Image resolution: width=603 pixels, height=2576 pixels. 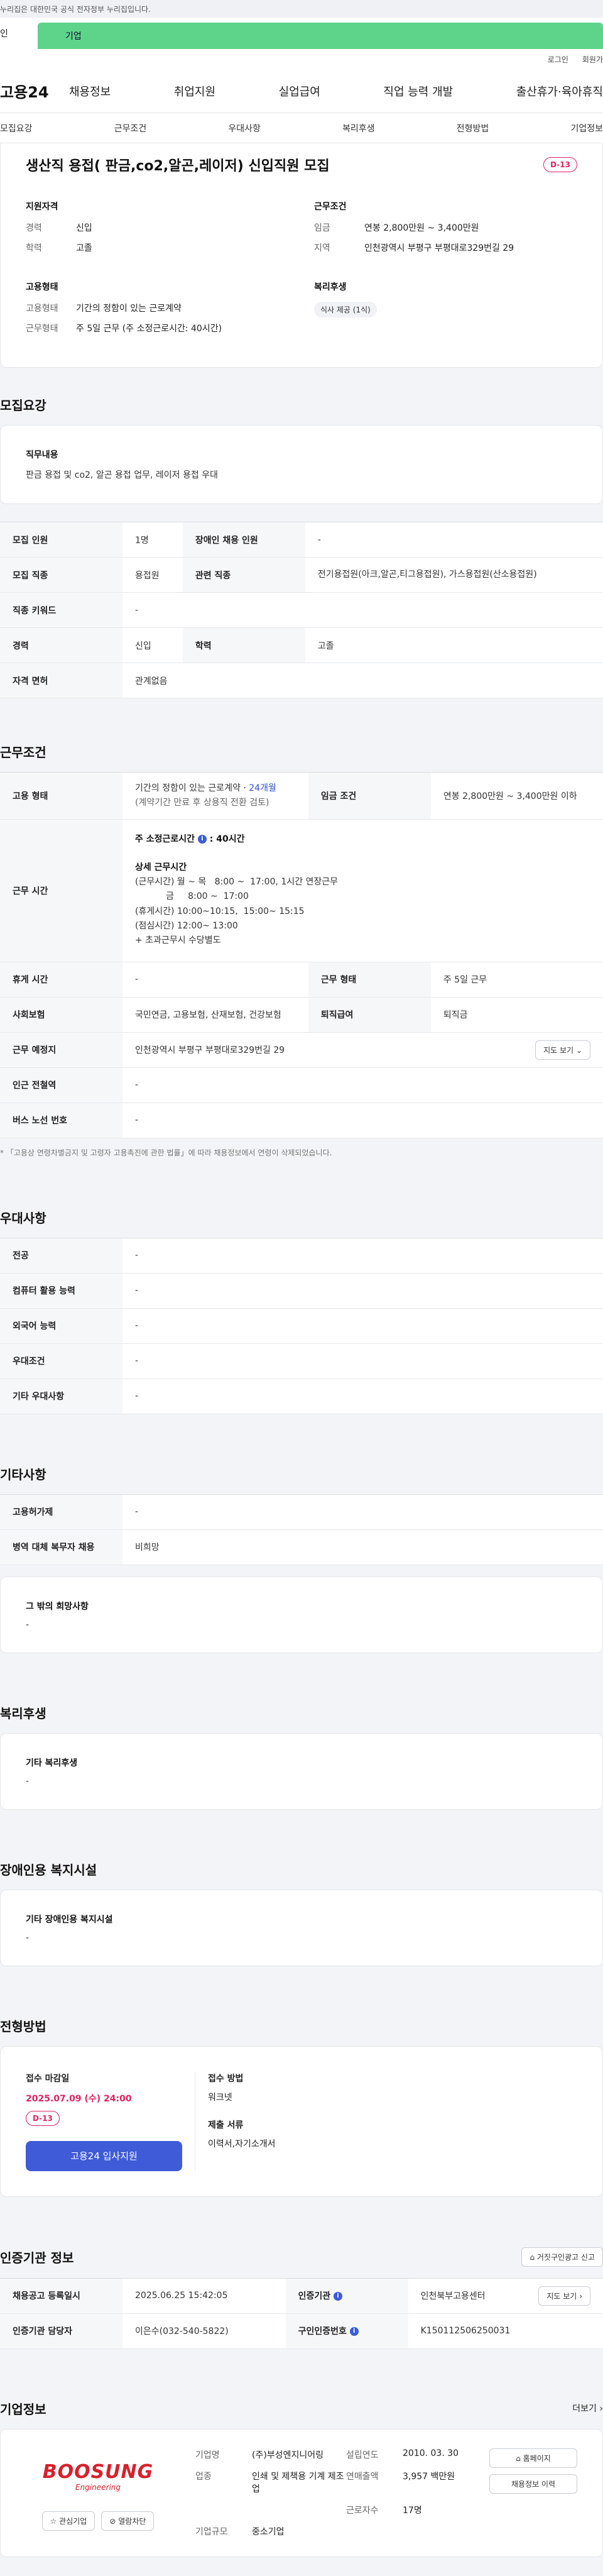 I want to click on favorite-label: 관심기업, so click(x=73, y=2521).